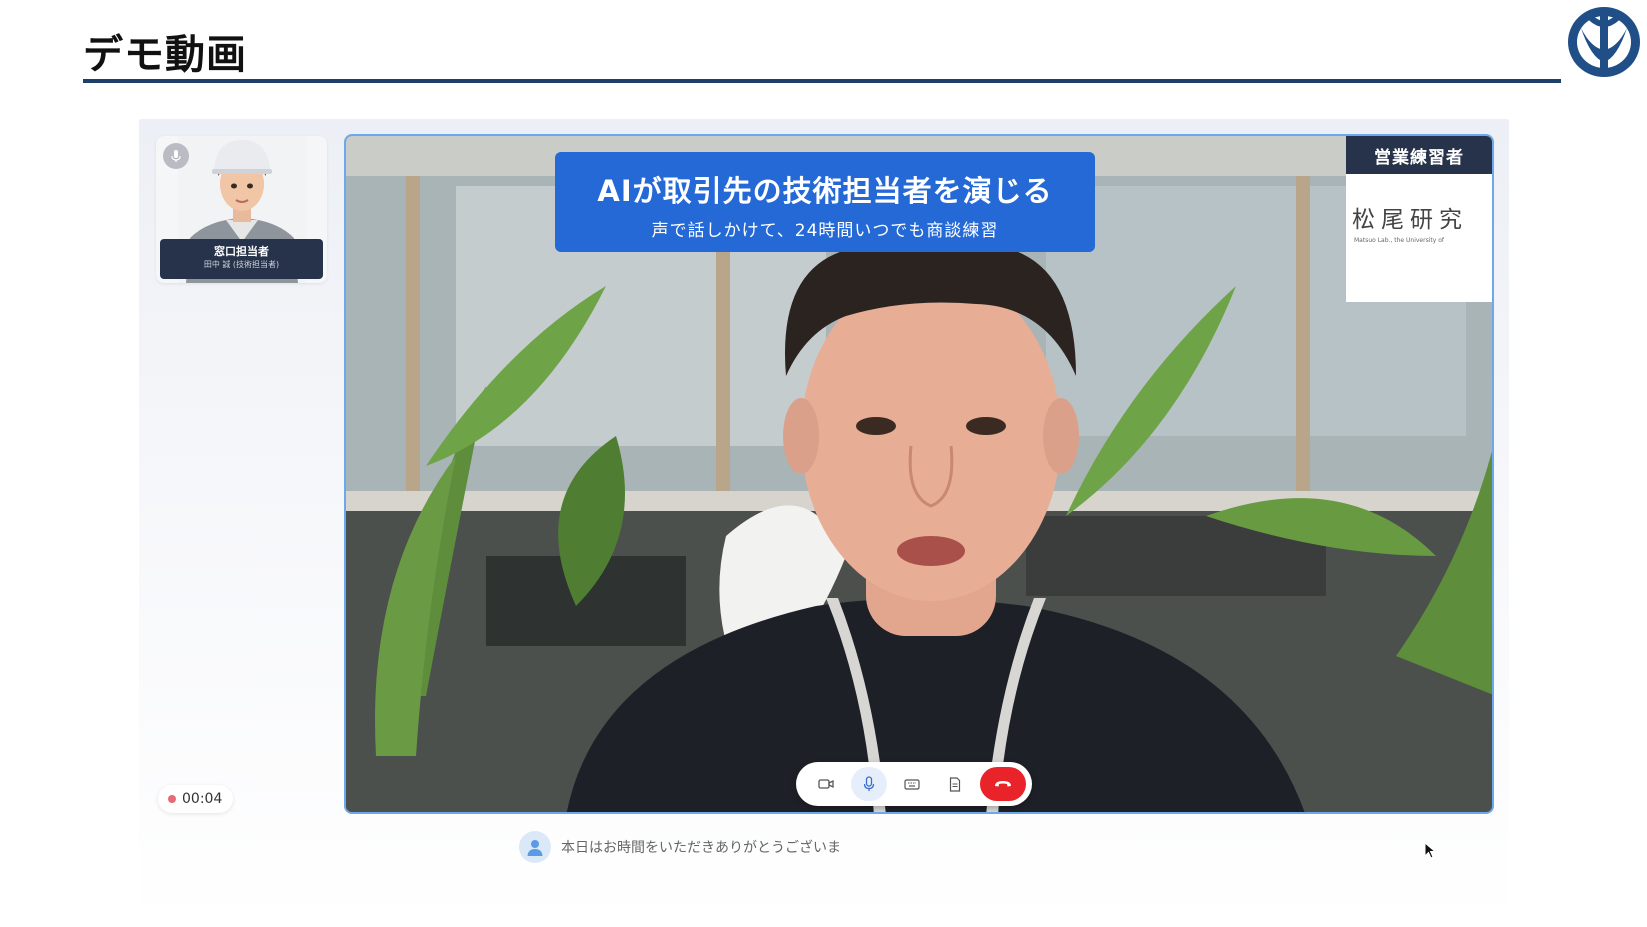  I want to click on call-timer: 00:04, so click(195, 799).